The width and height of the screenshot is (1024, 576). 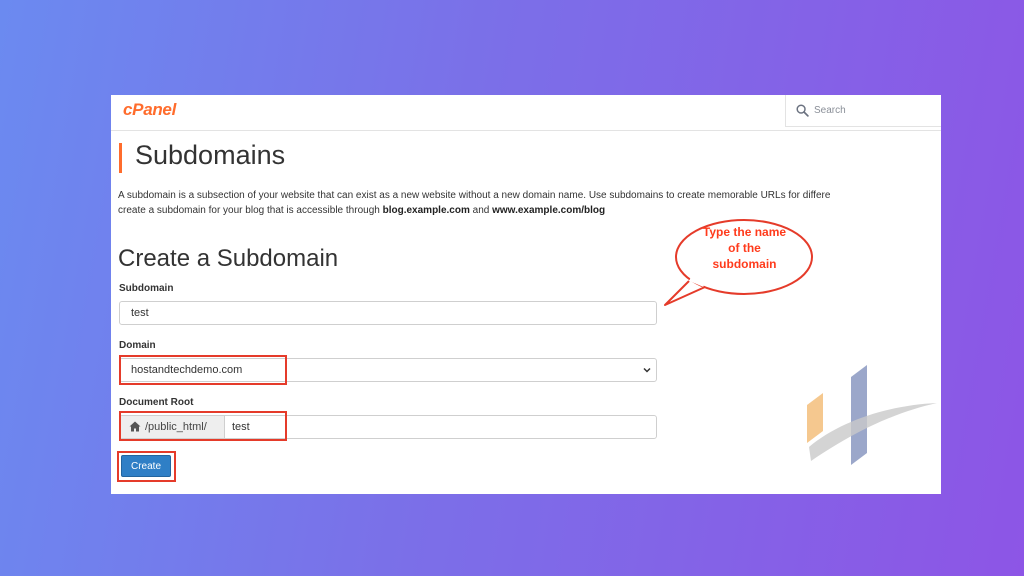 What do you see at coordinates (647, 370) in the screenshot?
I see `chevron-down-icon` at bounding box center [647, 370].